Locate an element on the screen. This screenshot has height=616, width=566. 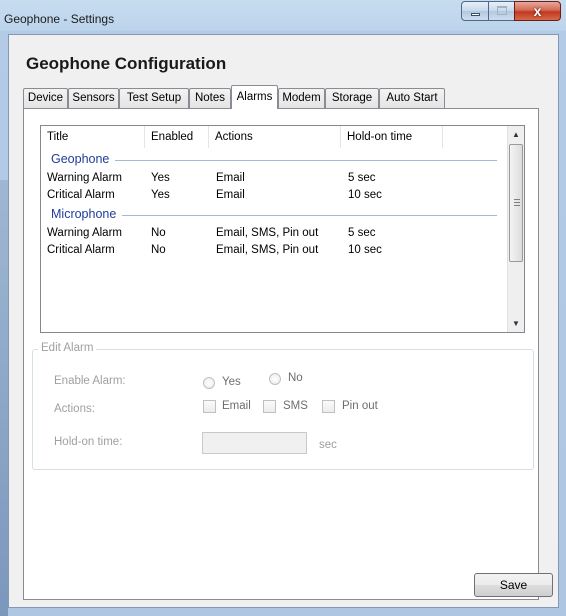
scrollbar-thumb is located at coordinates (516, 203).